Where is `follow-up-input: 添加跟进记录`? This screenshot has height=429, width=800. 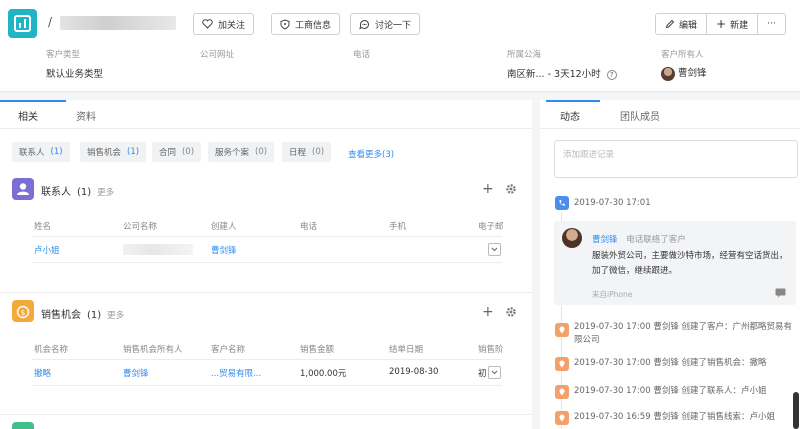
follow-up-input: 添加跟进记录 is located at coordinates (676, 159).